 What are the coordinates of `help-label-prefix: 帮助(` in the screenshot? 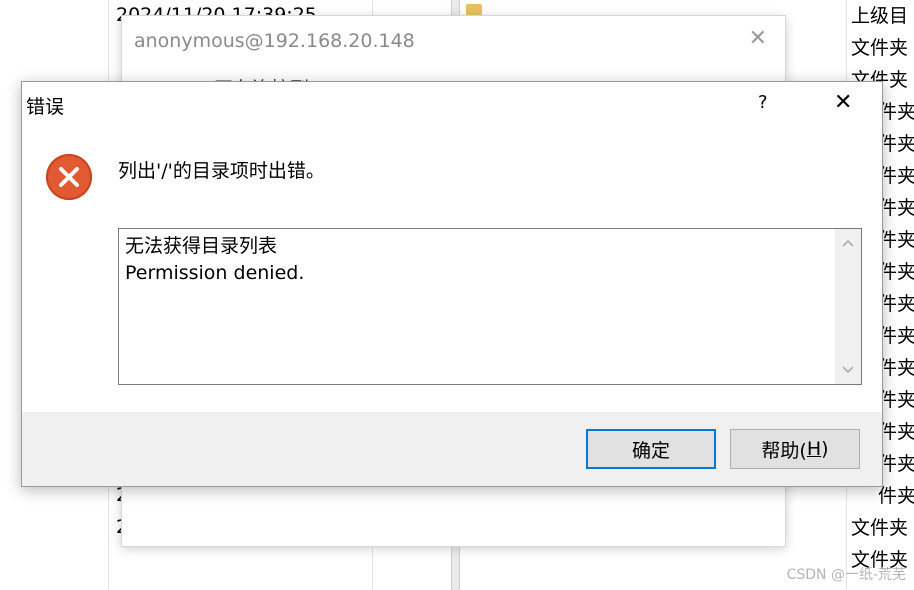 It's located at (784, 450).